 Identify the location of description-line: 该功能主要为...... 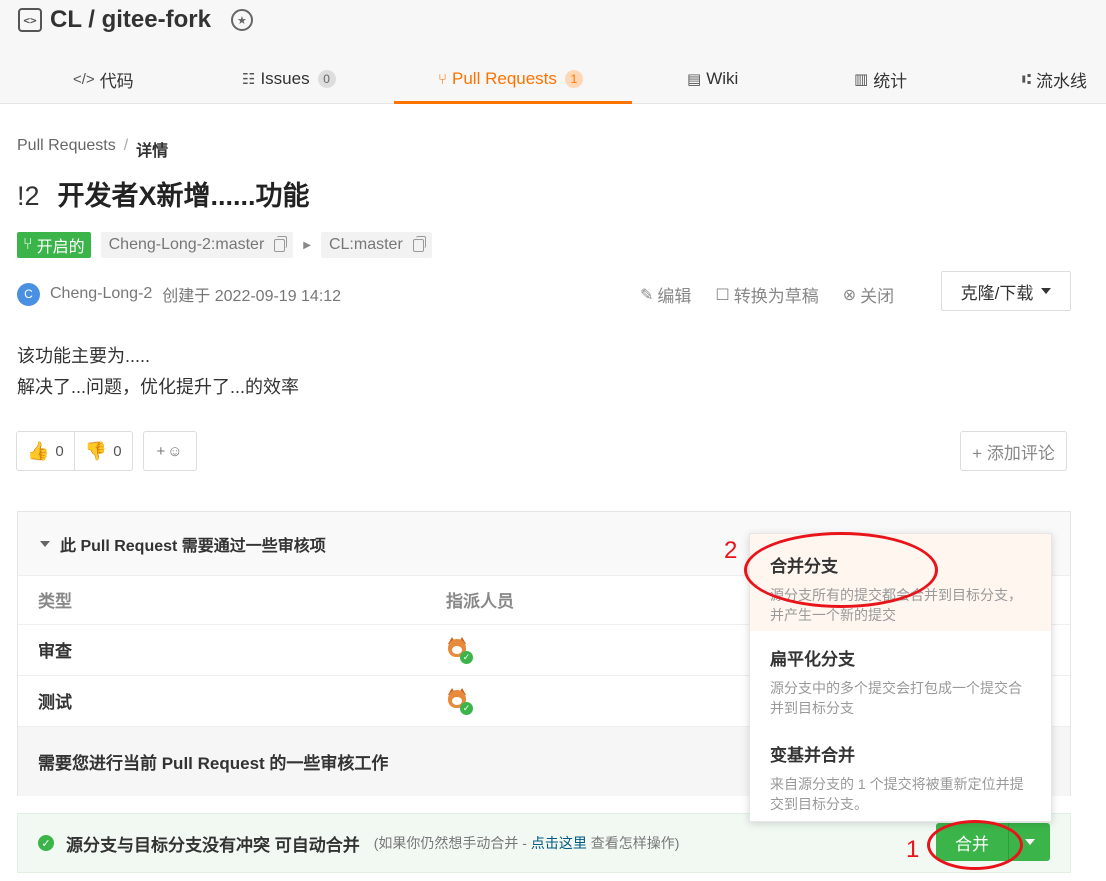
(84, 356).